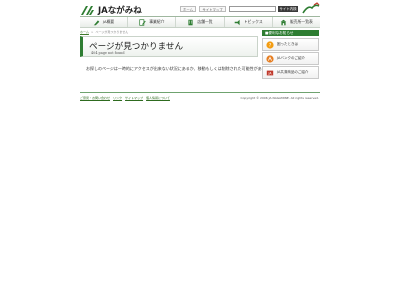  I want to click on help-banner: ? 困ったときは, so click(290, 44).